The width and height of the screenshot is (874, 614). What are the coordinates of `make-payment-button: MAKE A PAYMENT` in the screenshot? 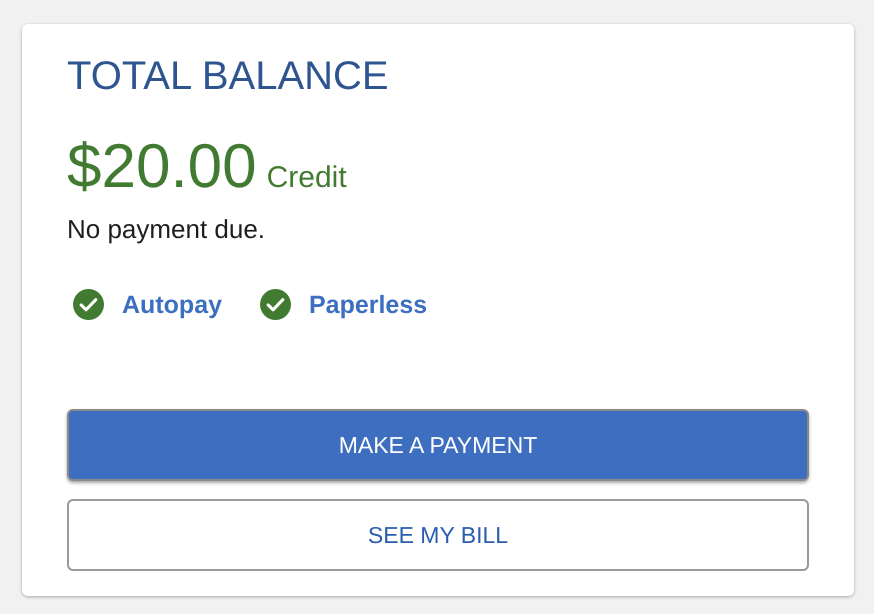 It's located at (438, 445).